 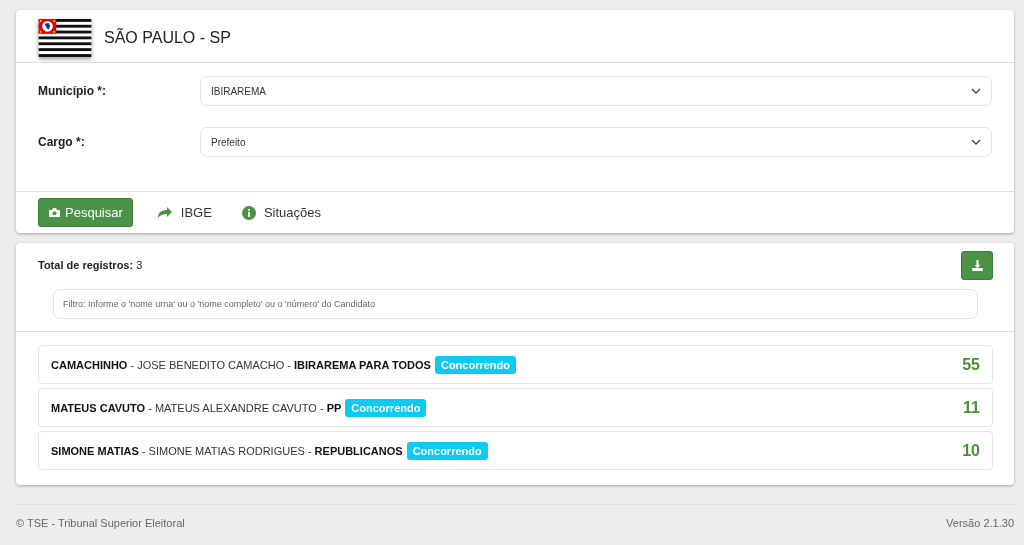 I want to click on select-field: Prefeito, so click(x=596, y=142).